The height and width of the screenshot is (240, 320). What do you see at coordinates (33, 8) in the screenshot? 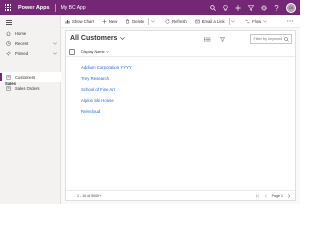
I see `app-name: Power Apps` at bounding box center [33, 8].